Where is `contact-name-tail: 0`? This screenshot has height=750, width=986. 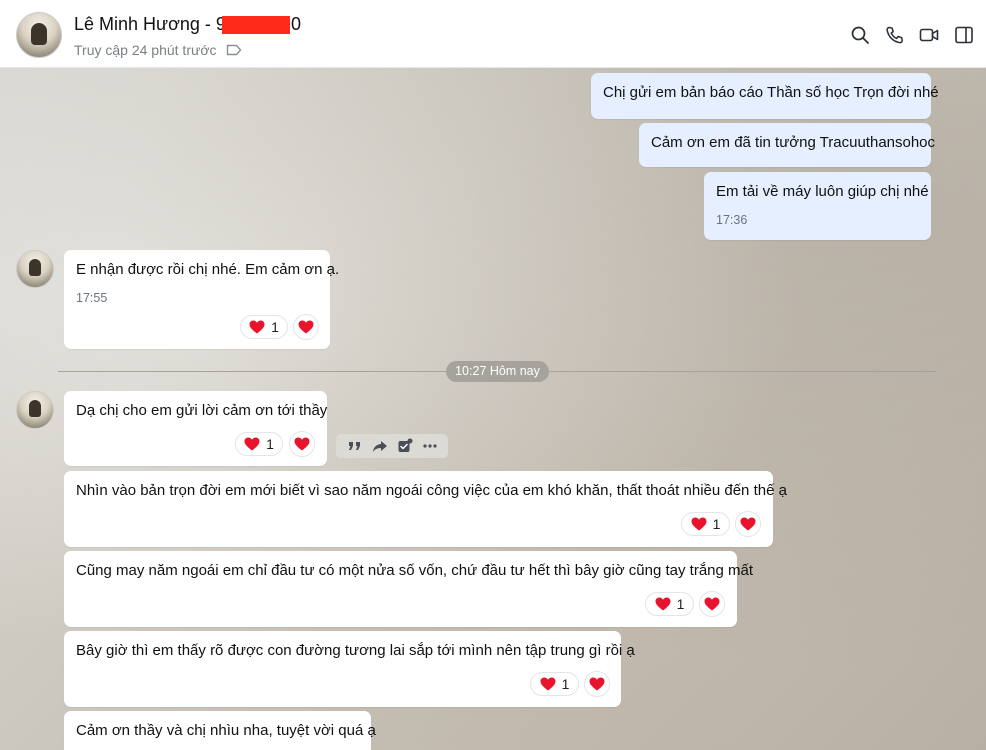
contact-name-tail: 0 is located at coordinates (296, 24).